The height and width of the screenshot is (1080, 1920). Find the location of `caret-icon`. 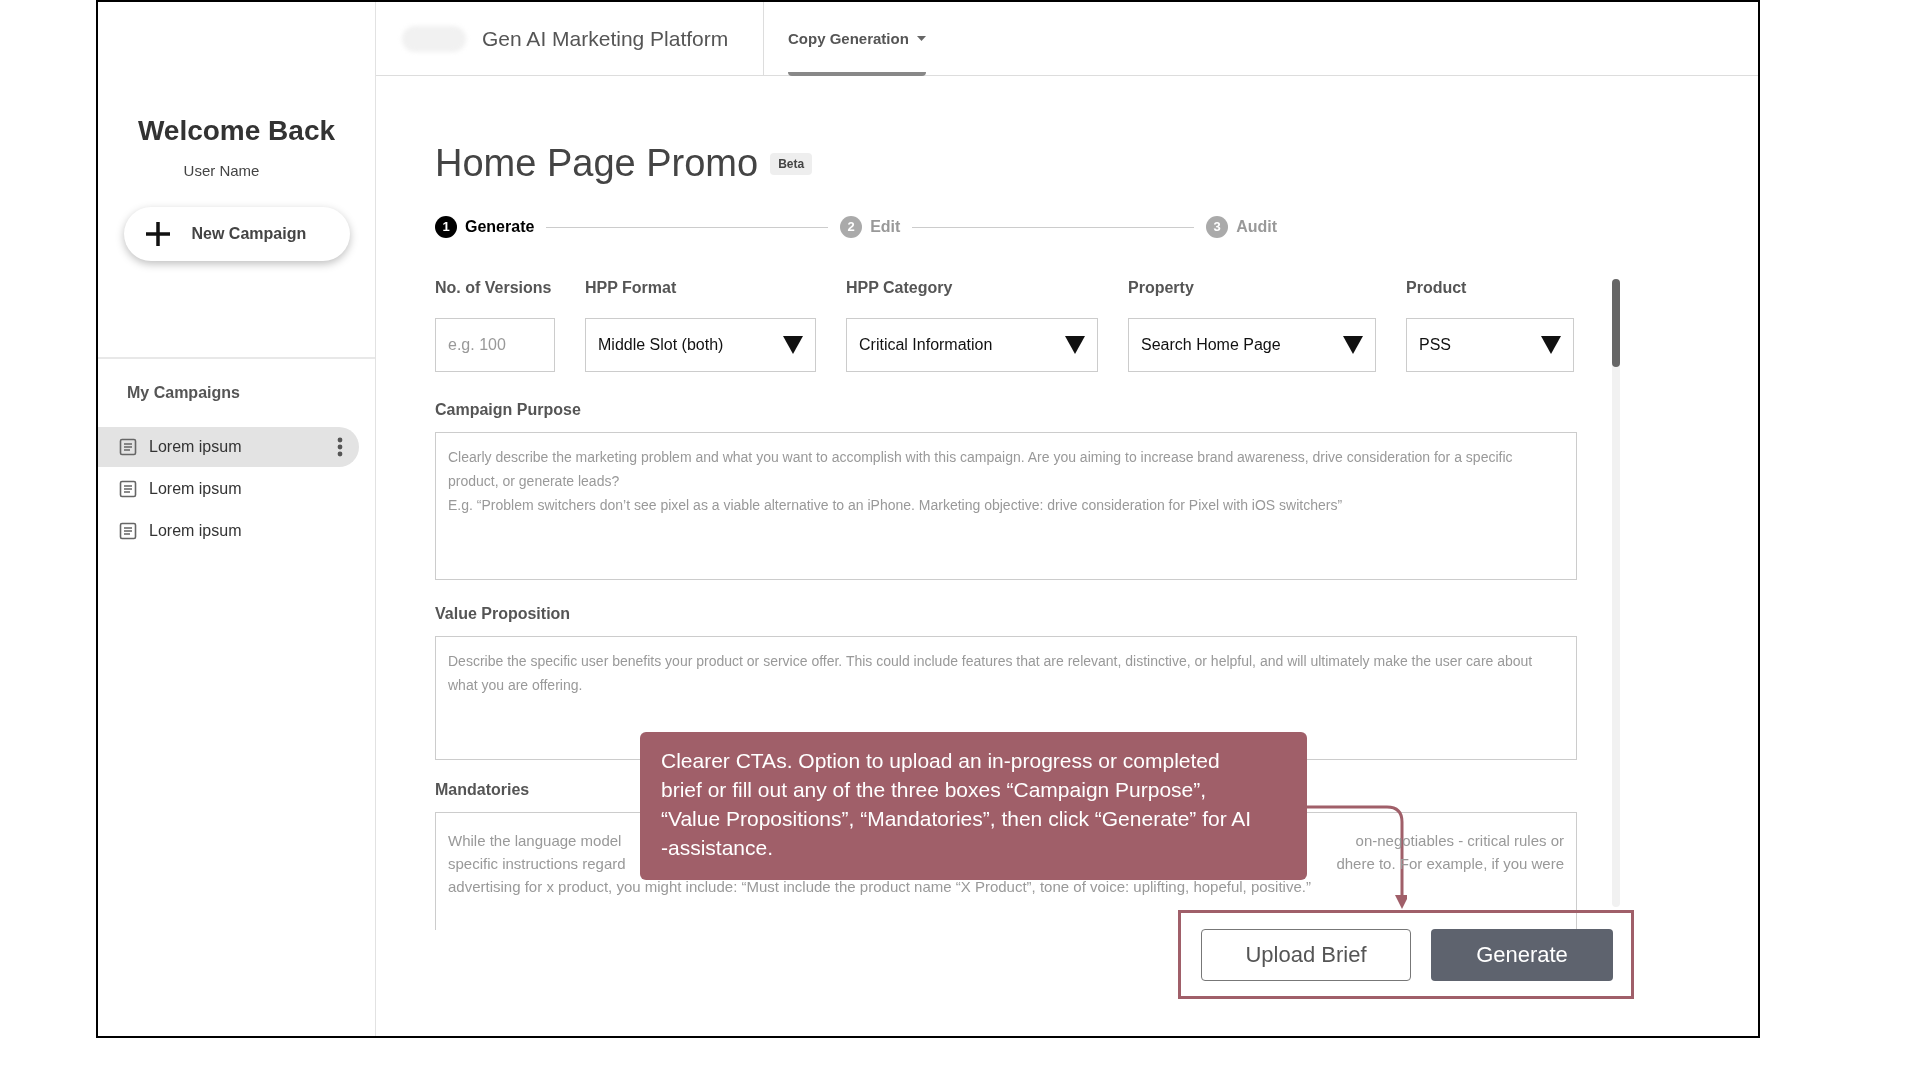

caret-icon is located at coordinates (921, 39).